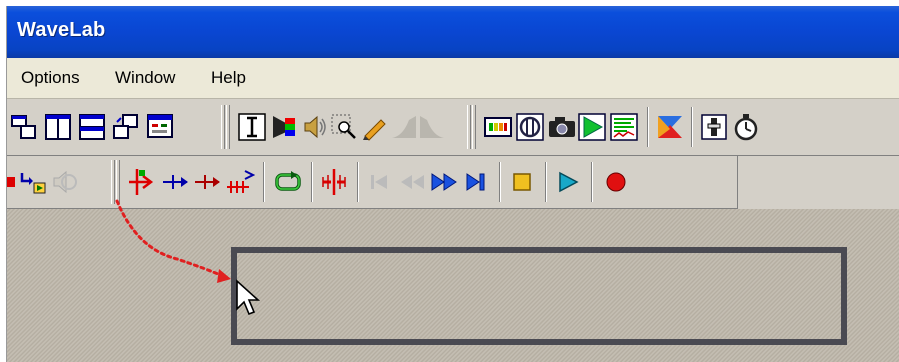  What do you see at coordinates (248, 297) in the screenshot?
I see `mouse-cursor-icon` at bounding box center [248, 297].